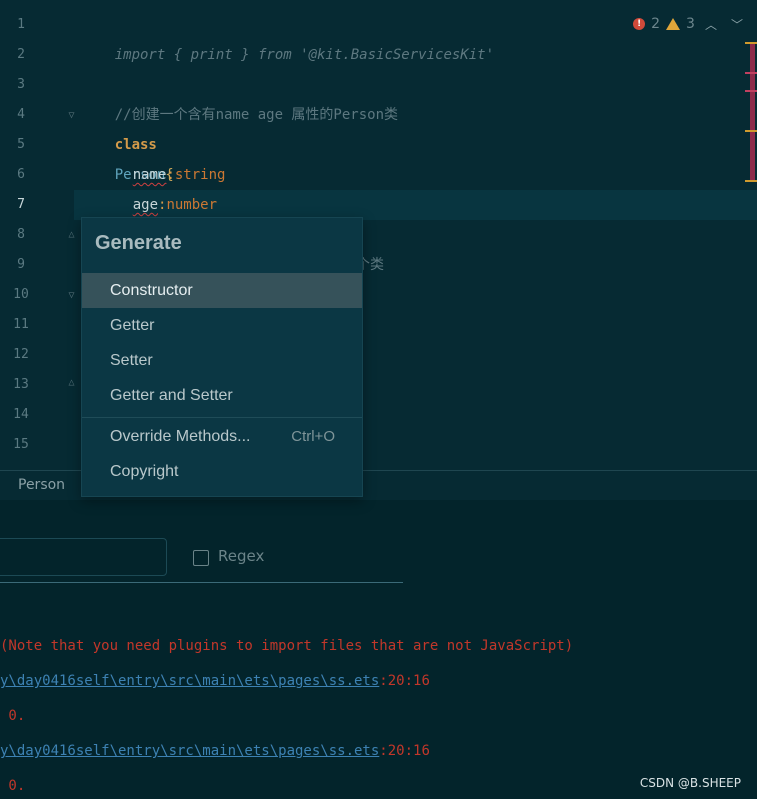  Describe the element at coordinates (41, 485) in the screenshot. I see `breadcrumb-item: Person` at that location.